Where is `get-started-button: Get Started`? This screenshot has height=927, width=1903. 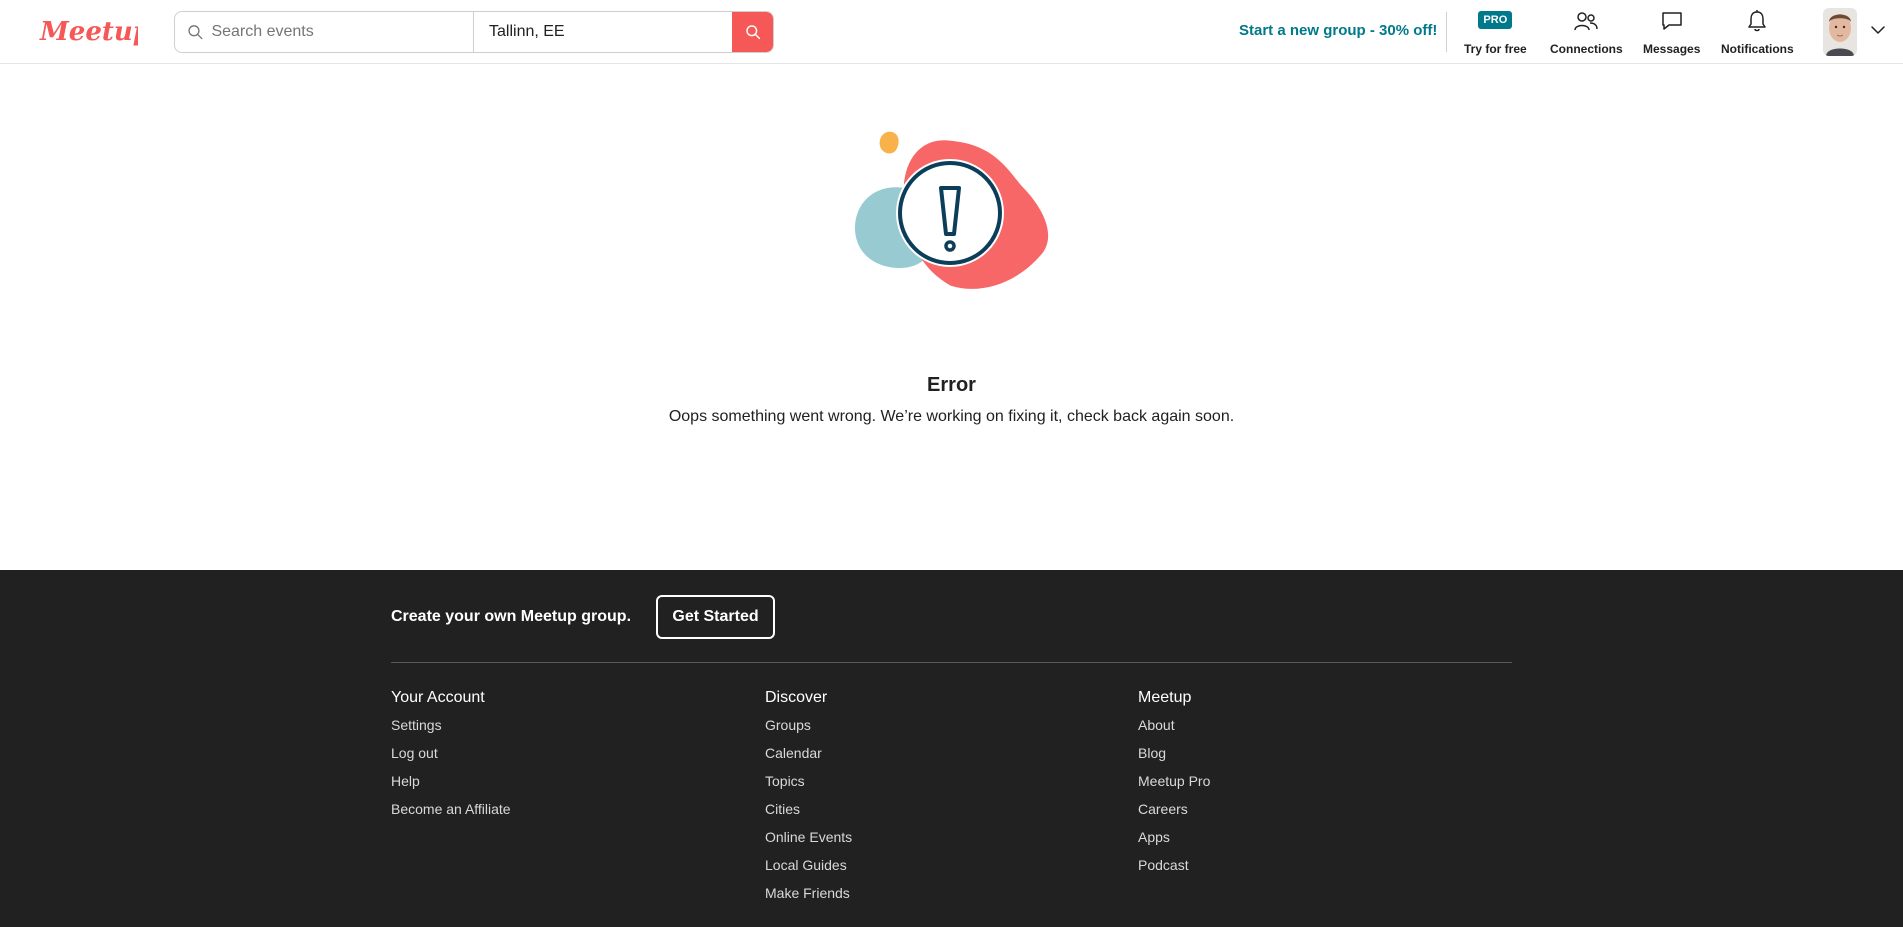 get-started-button: Get Started is located at coordinates (715, 617).